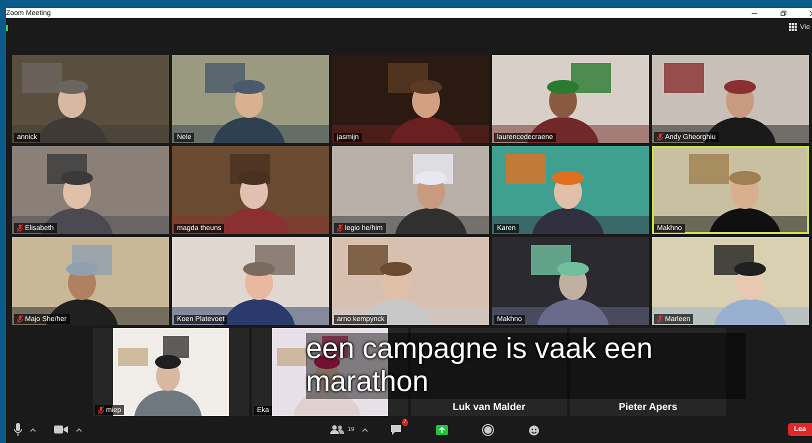 This screenshot has height=443, width=812. What do you see at coordinates (488, 430) in the screenshot?
I see `record-icon` at bounding box center [488, 430].